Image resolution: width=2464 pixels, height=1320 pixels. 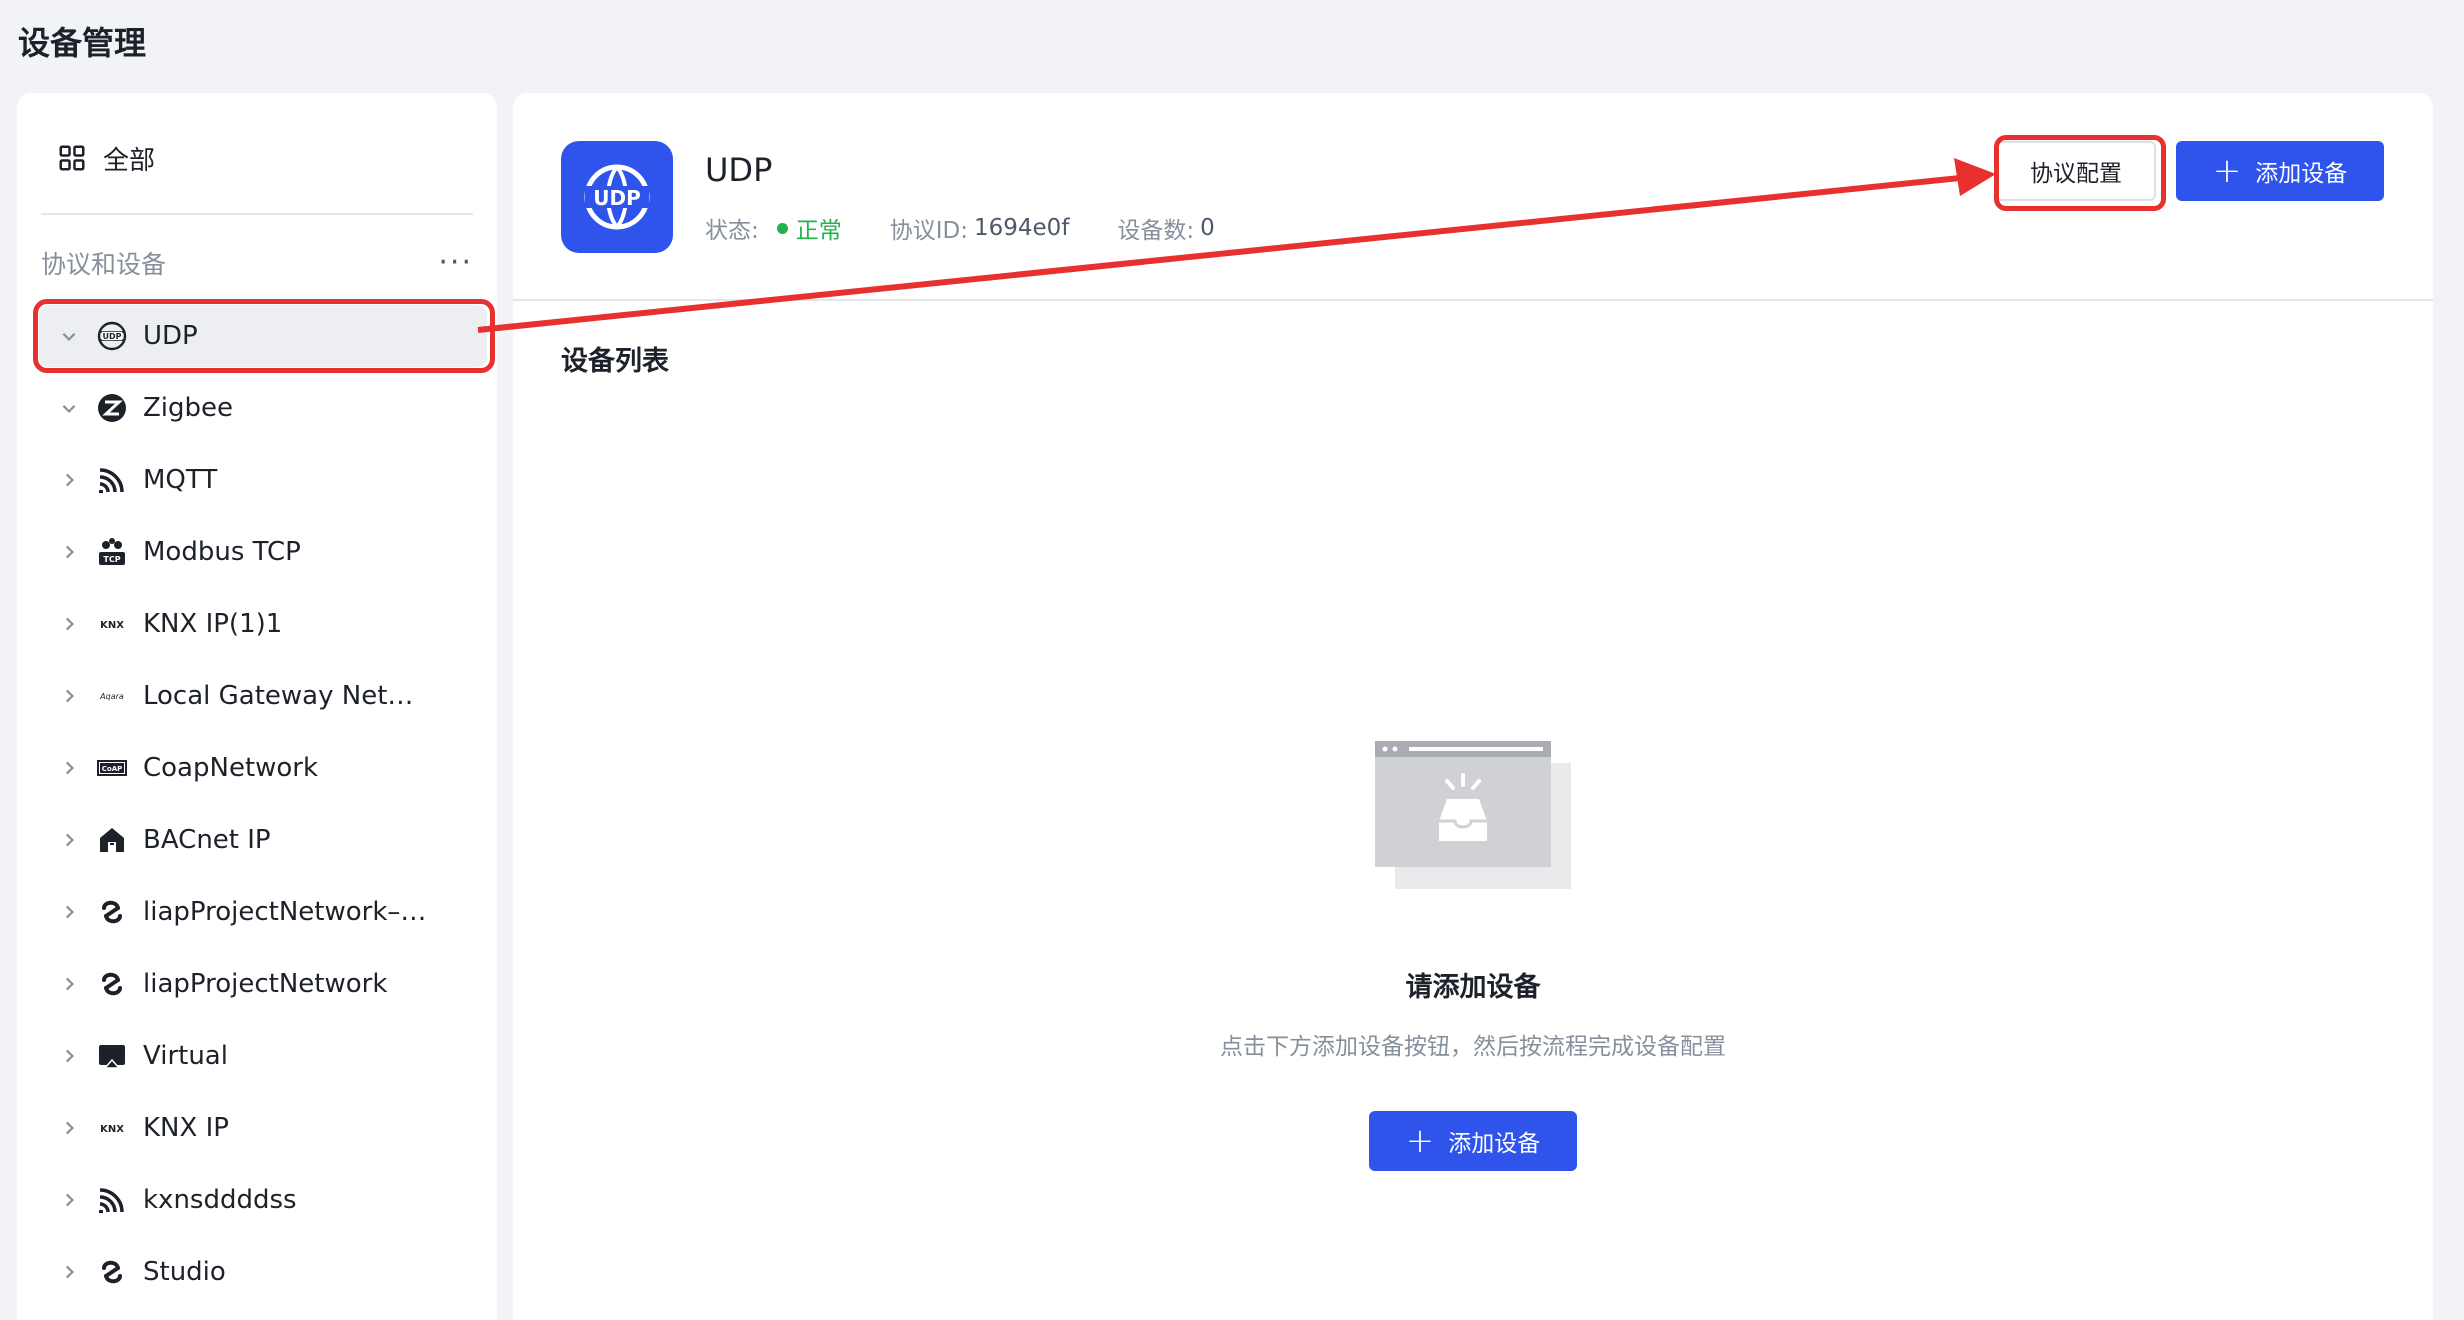 I want to click on tree-item-label: MQTT, so click(x=180, y=480).